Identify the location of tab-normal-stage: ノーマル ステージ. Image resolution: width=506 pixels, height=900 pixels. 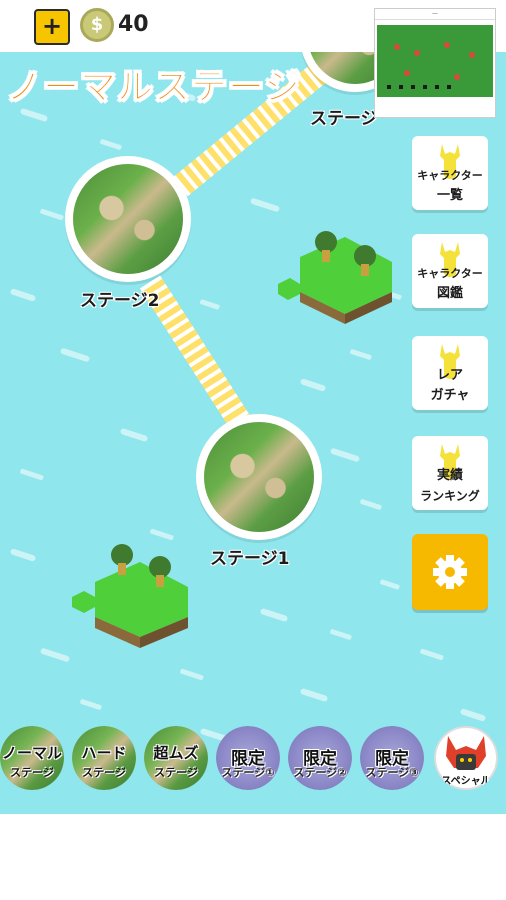
(32, 758).